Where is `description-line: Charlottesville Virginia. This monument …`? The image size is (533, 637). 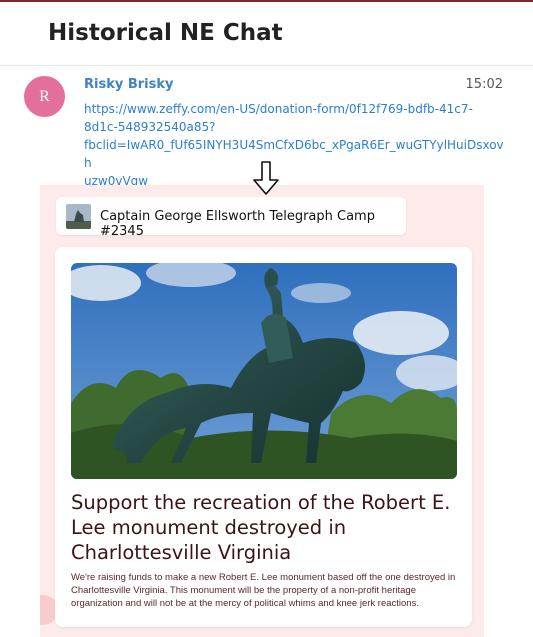 description-line: Charlottesville Virginia. This monument … is located at coordinates (243, 590).